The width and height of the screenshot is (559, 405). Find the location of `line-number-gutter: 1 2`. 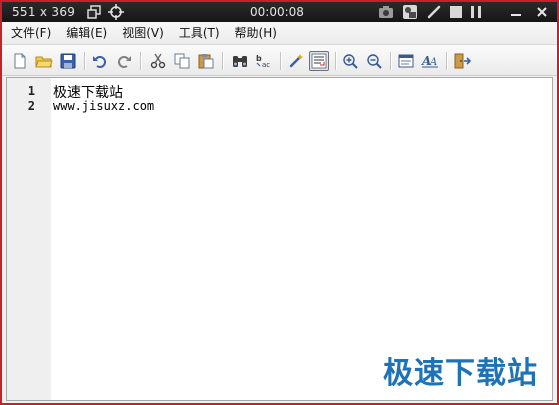

line-number-gutter: 1 2 is located at coordinates (29, 239).